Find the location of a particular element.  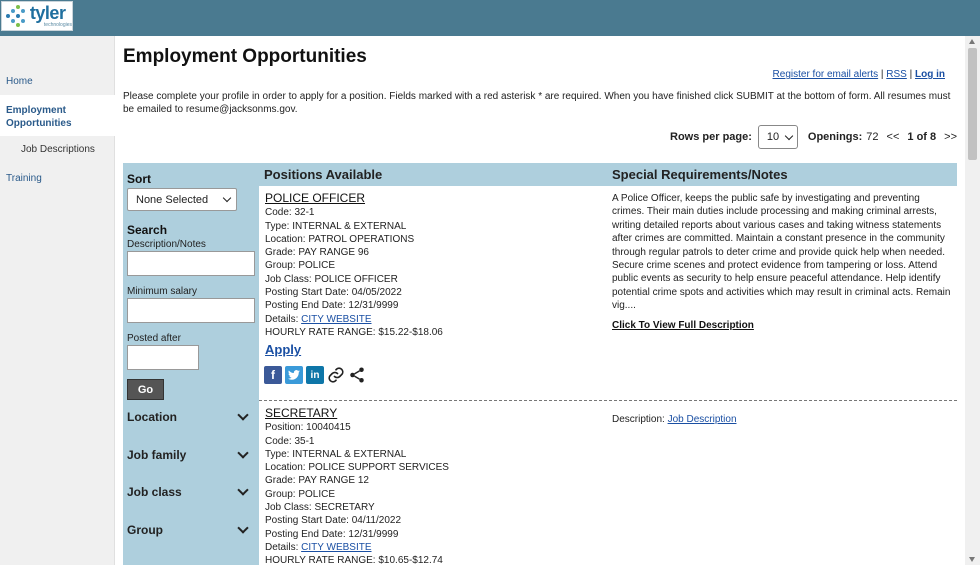

position-code: Code: 35-1 is located at coordinates (290, 441).